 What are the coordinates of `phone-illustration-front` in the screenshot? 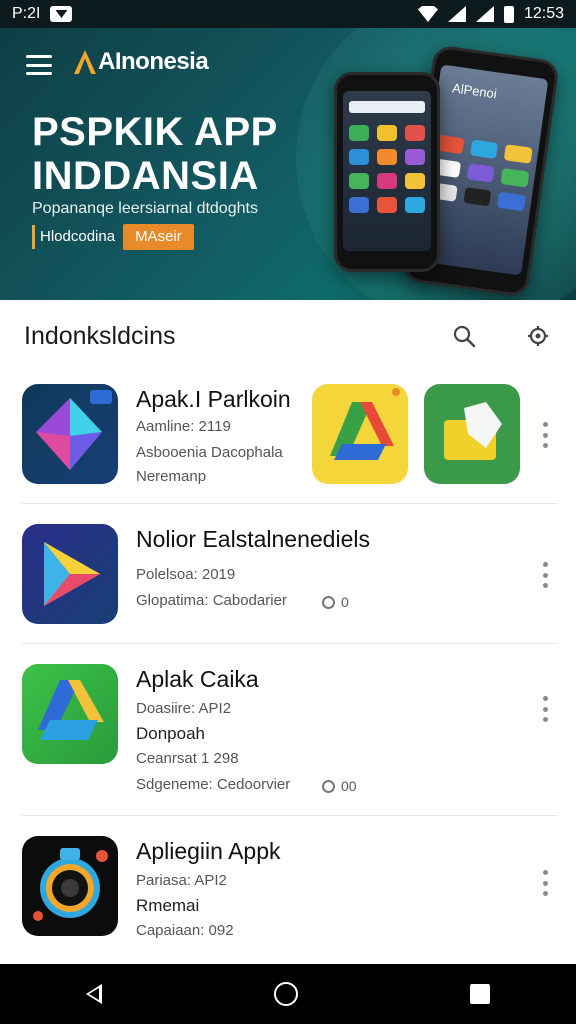 It's located at (387, 172).